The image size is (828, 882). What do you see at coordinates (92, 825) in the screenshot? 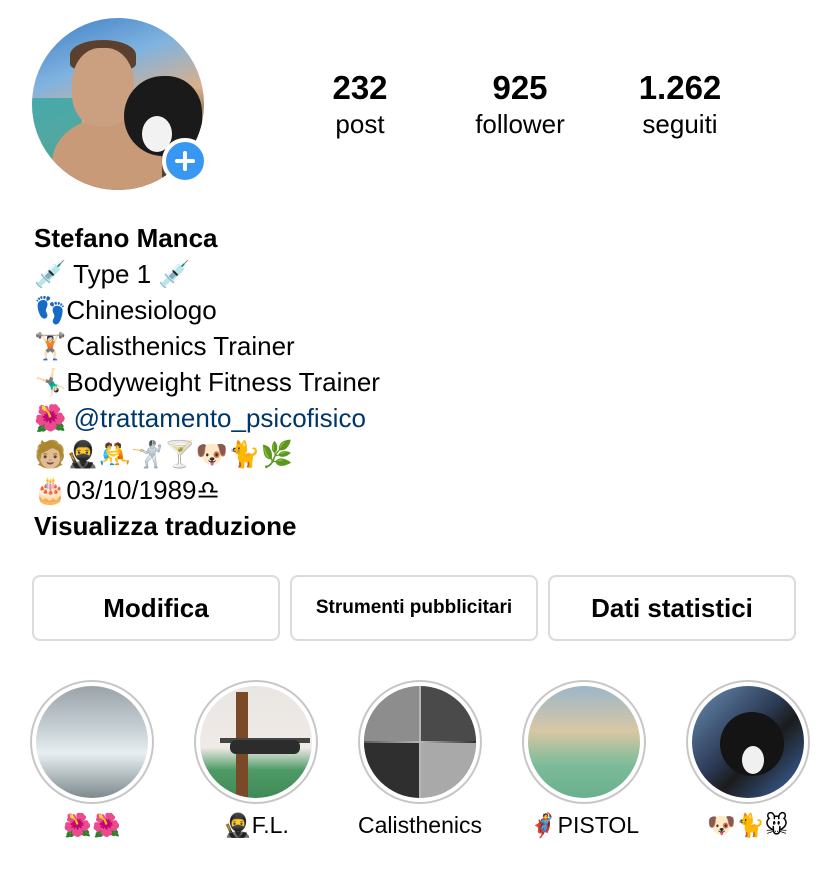
I see `highlight-label: 🌺🌺` at bounding box center [92, 825].